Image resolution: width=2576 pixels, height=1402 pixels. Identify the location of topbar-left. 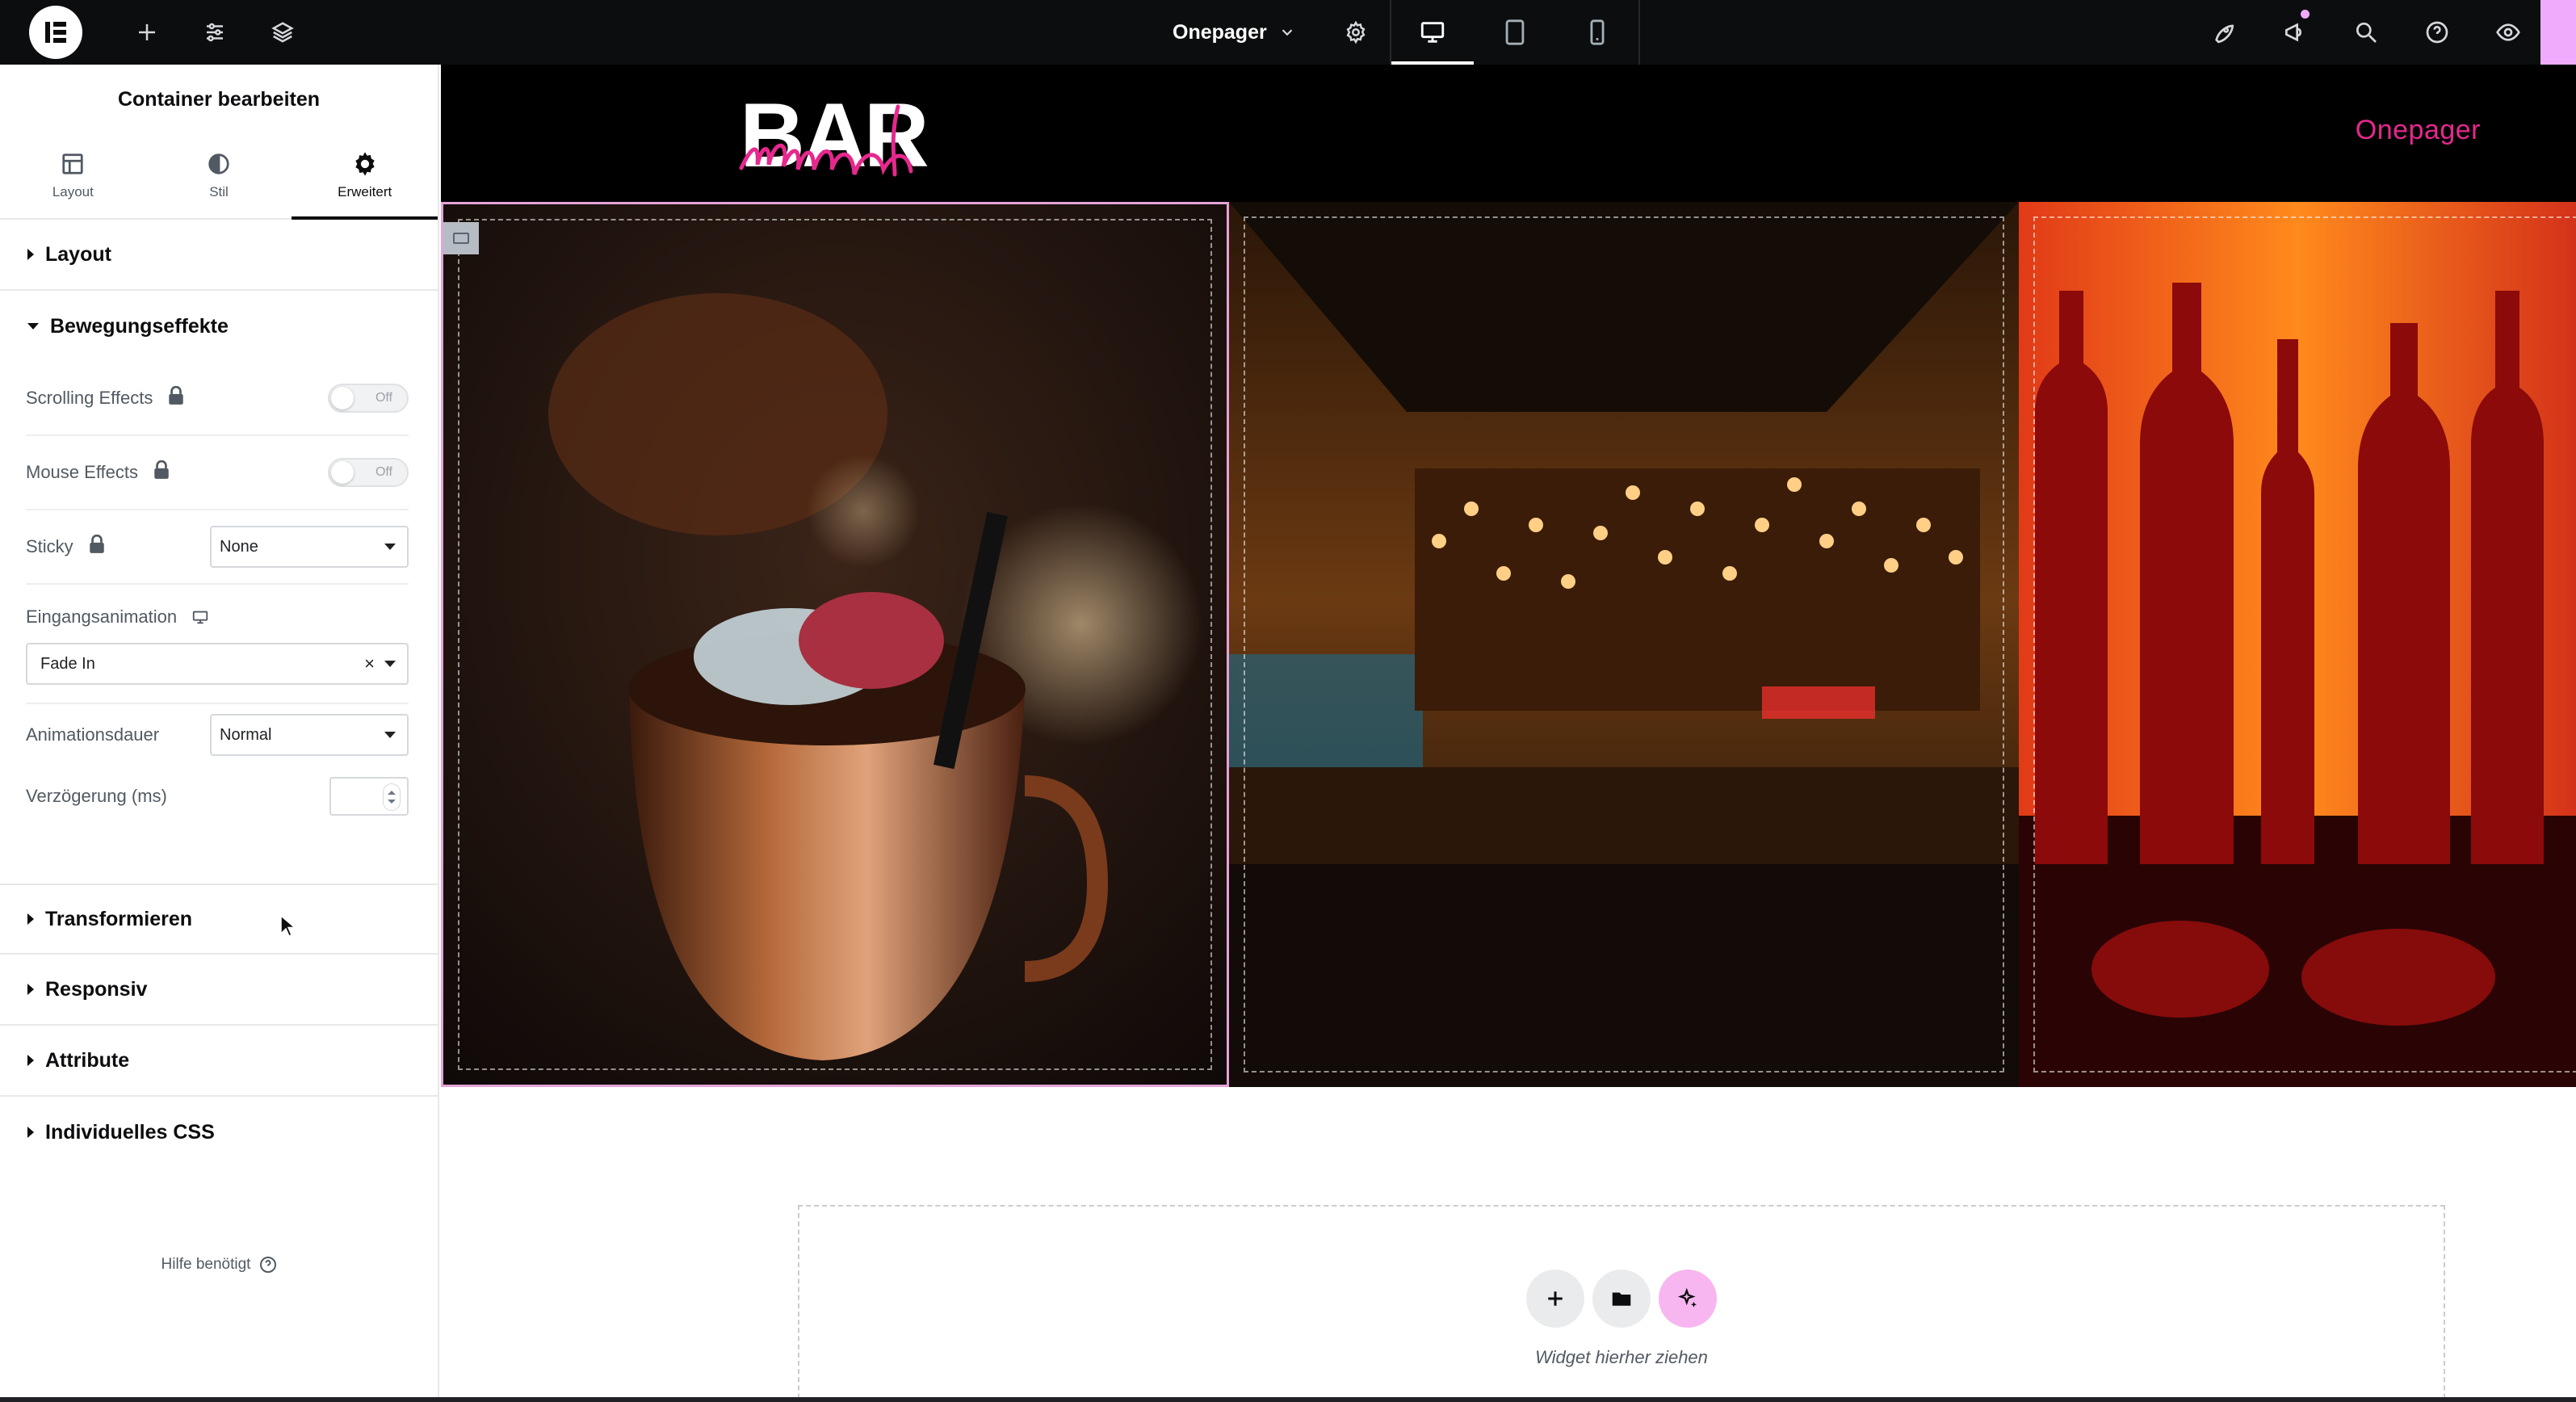
(158, 32).